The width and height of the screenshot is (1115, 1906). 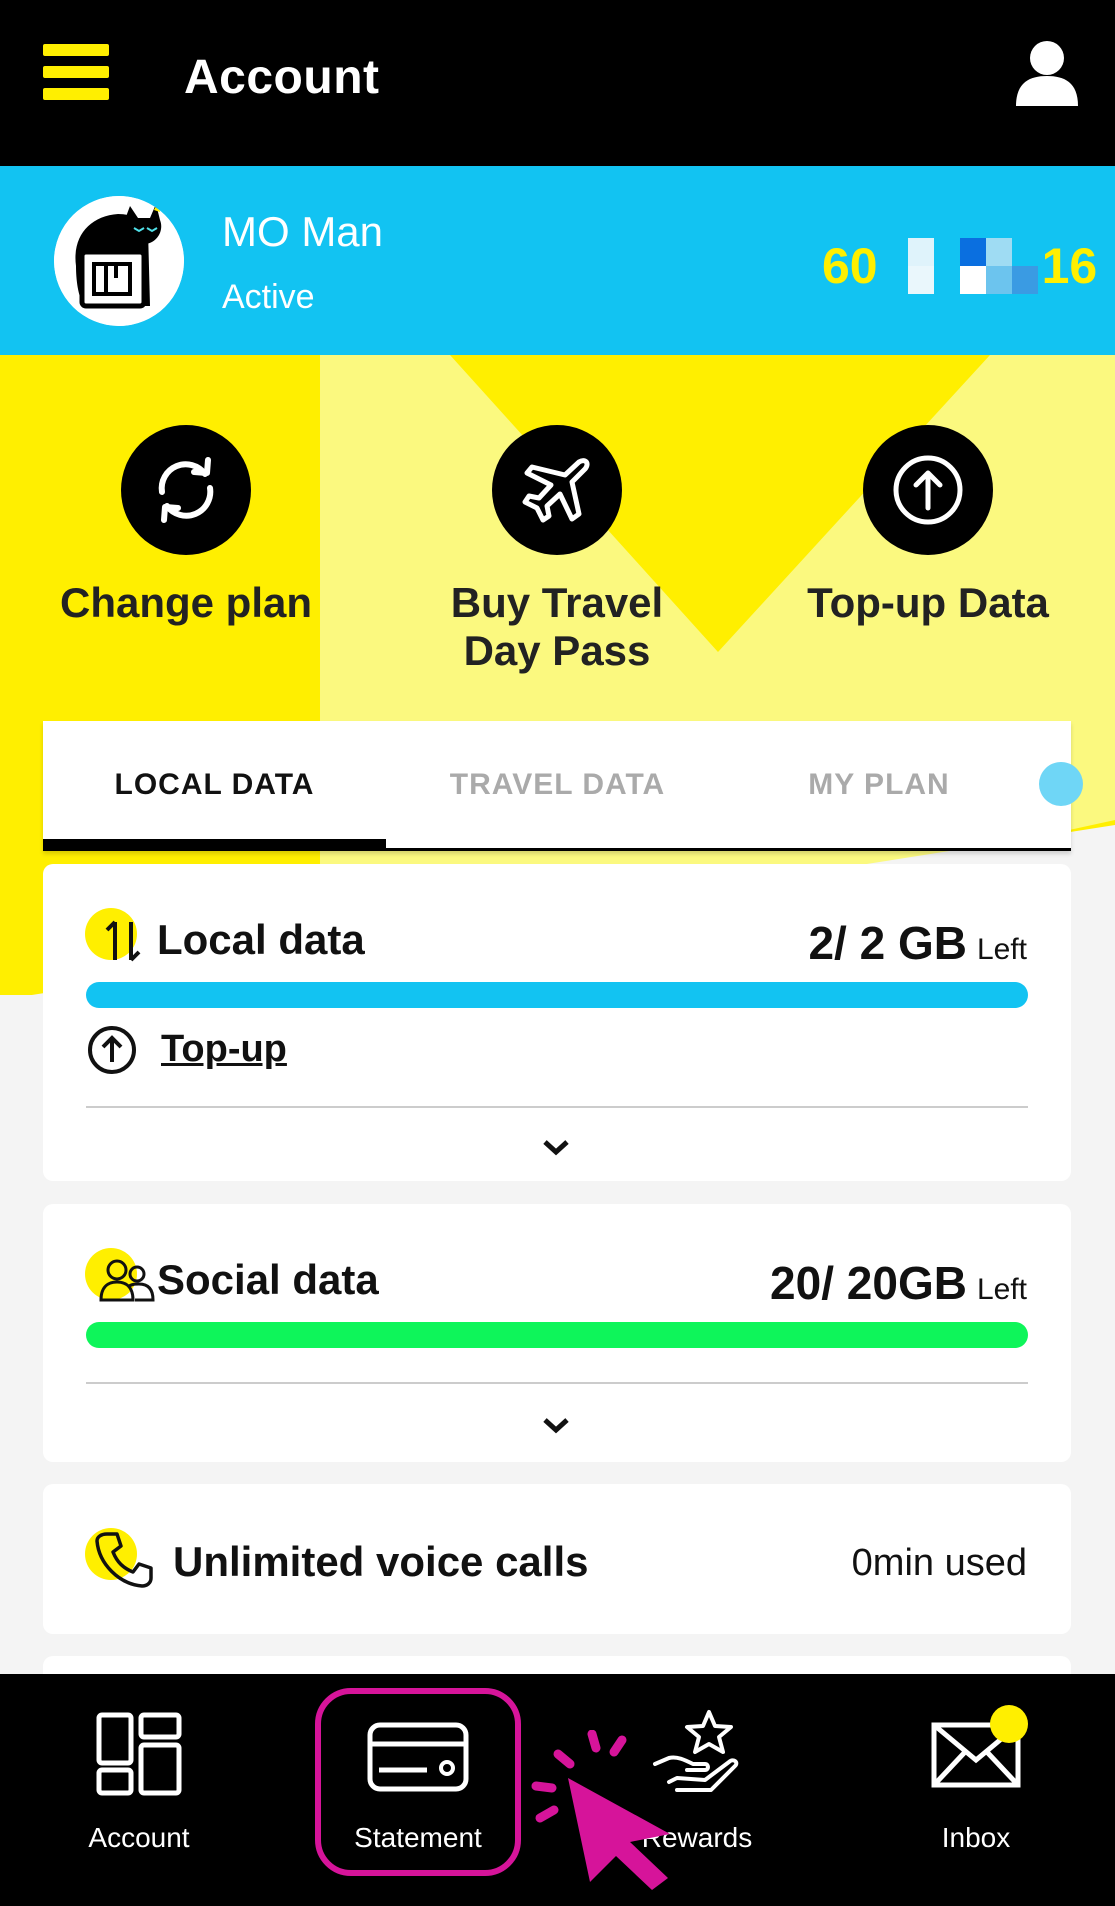 What do you see at coordinates (928, 490) in the screenshot?
I see `upload-circle-icon` at bounding box center [928, 490].